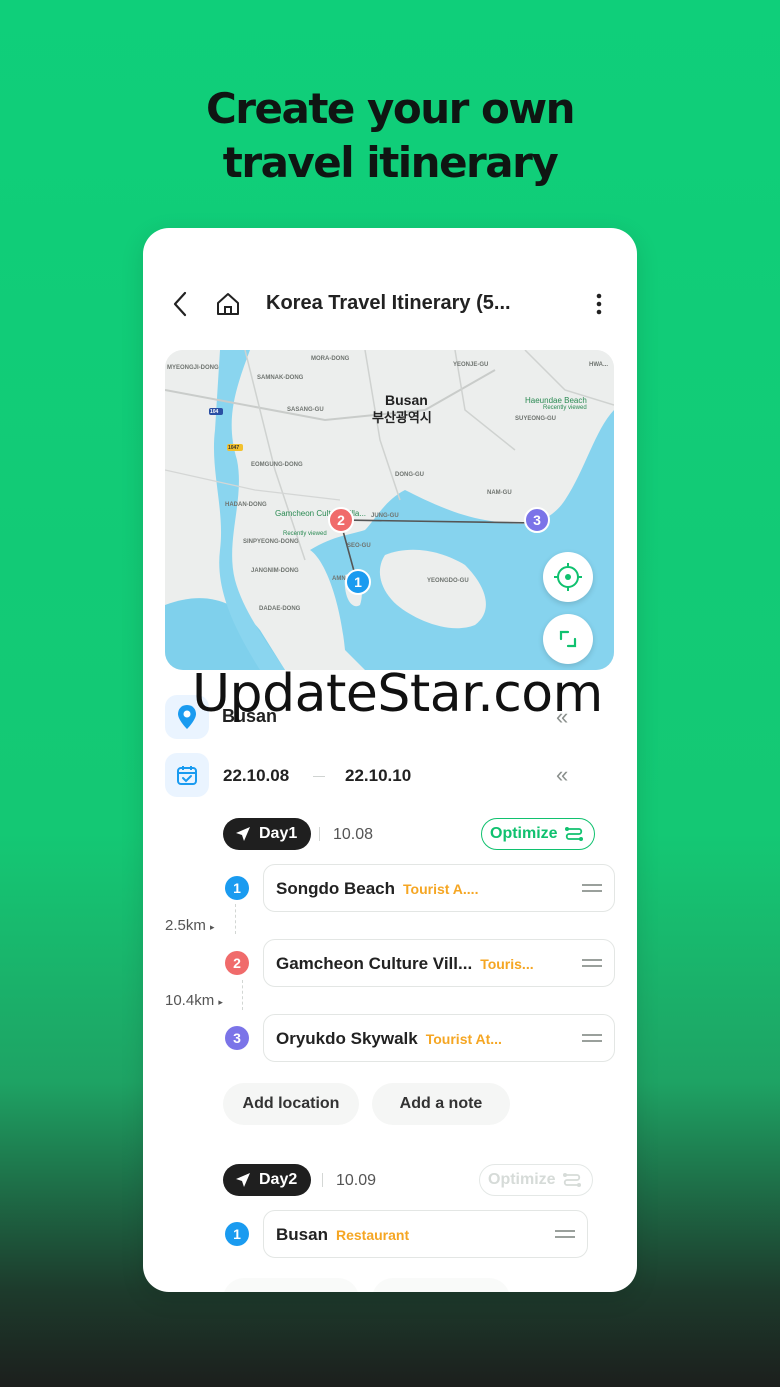 The width and height of the screenshot is (780, 1387). Describe the element at coordinates (330, 359) in the screenshot. I see `map-label-mora: MORA-DONG` at that location.